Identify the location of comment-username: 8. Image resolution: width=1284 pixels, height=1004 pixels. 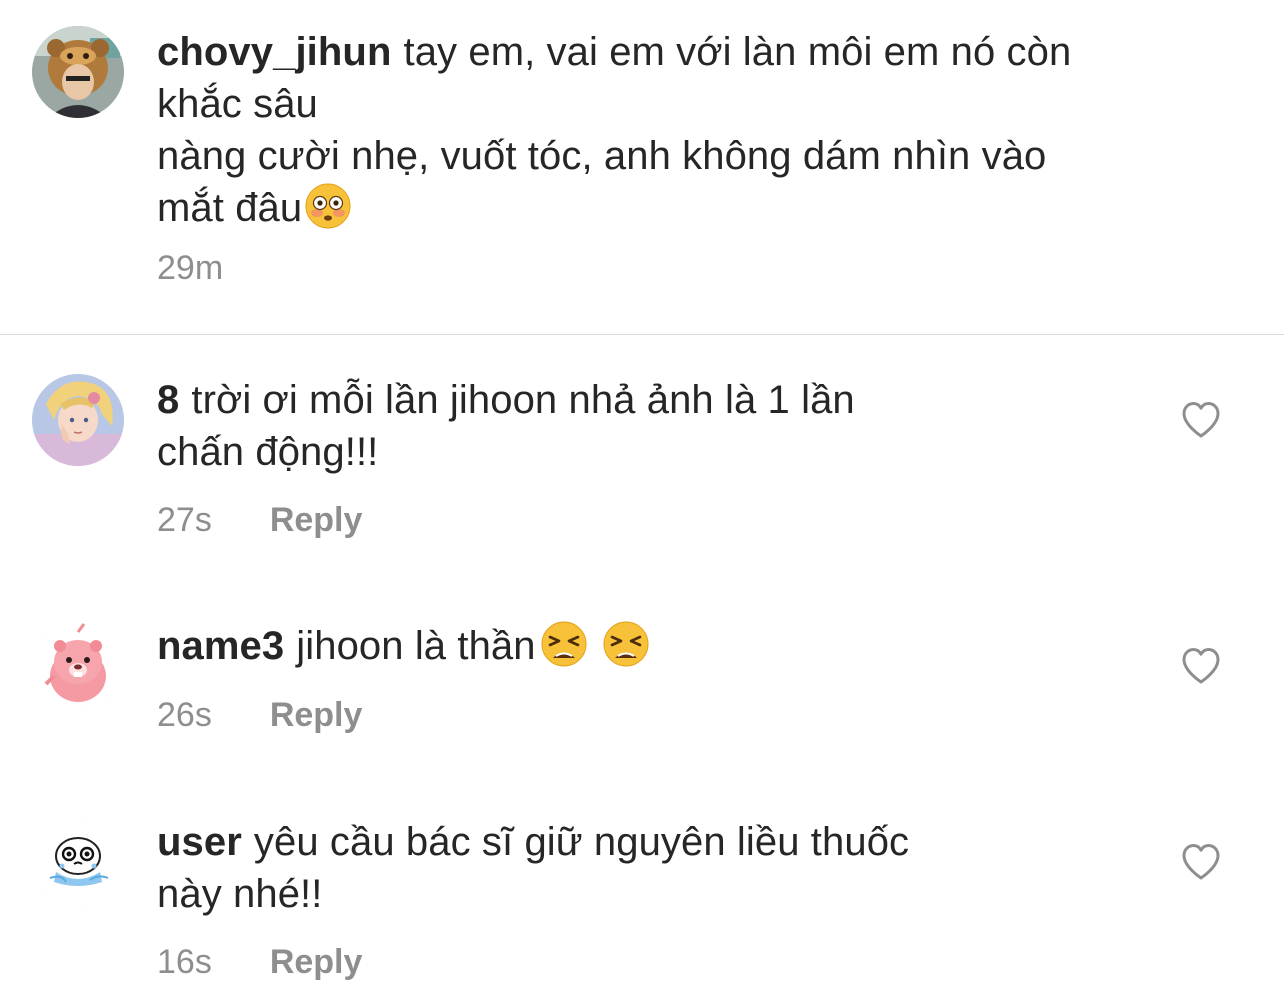
(168, 400).